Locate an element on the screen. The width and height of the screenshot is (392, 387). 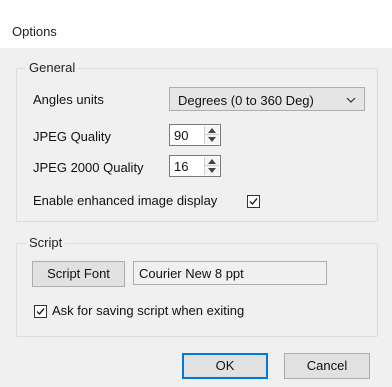
jpeg-quality-increment is located at coordinates (212, 130).